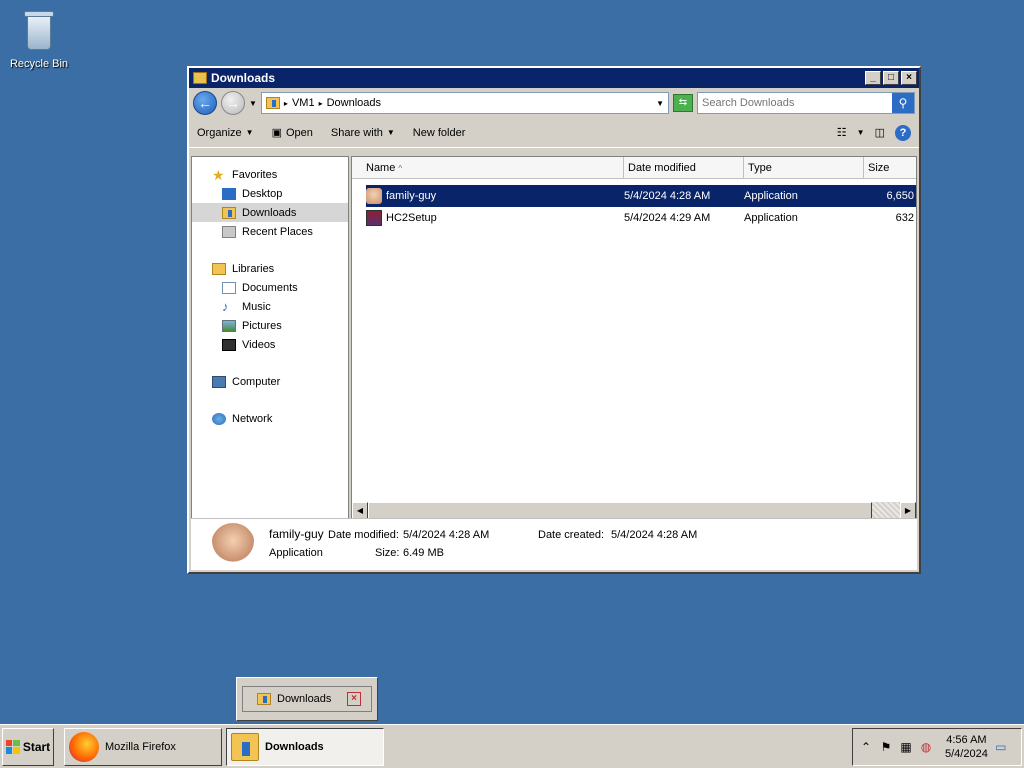 The height and width of the screenshot is (768, 1024). What do you see at coordinates (305, 746) in the screenshot?
I see `taskbar-item-downloads: Downloads` at bounding box center [305, 746].